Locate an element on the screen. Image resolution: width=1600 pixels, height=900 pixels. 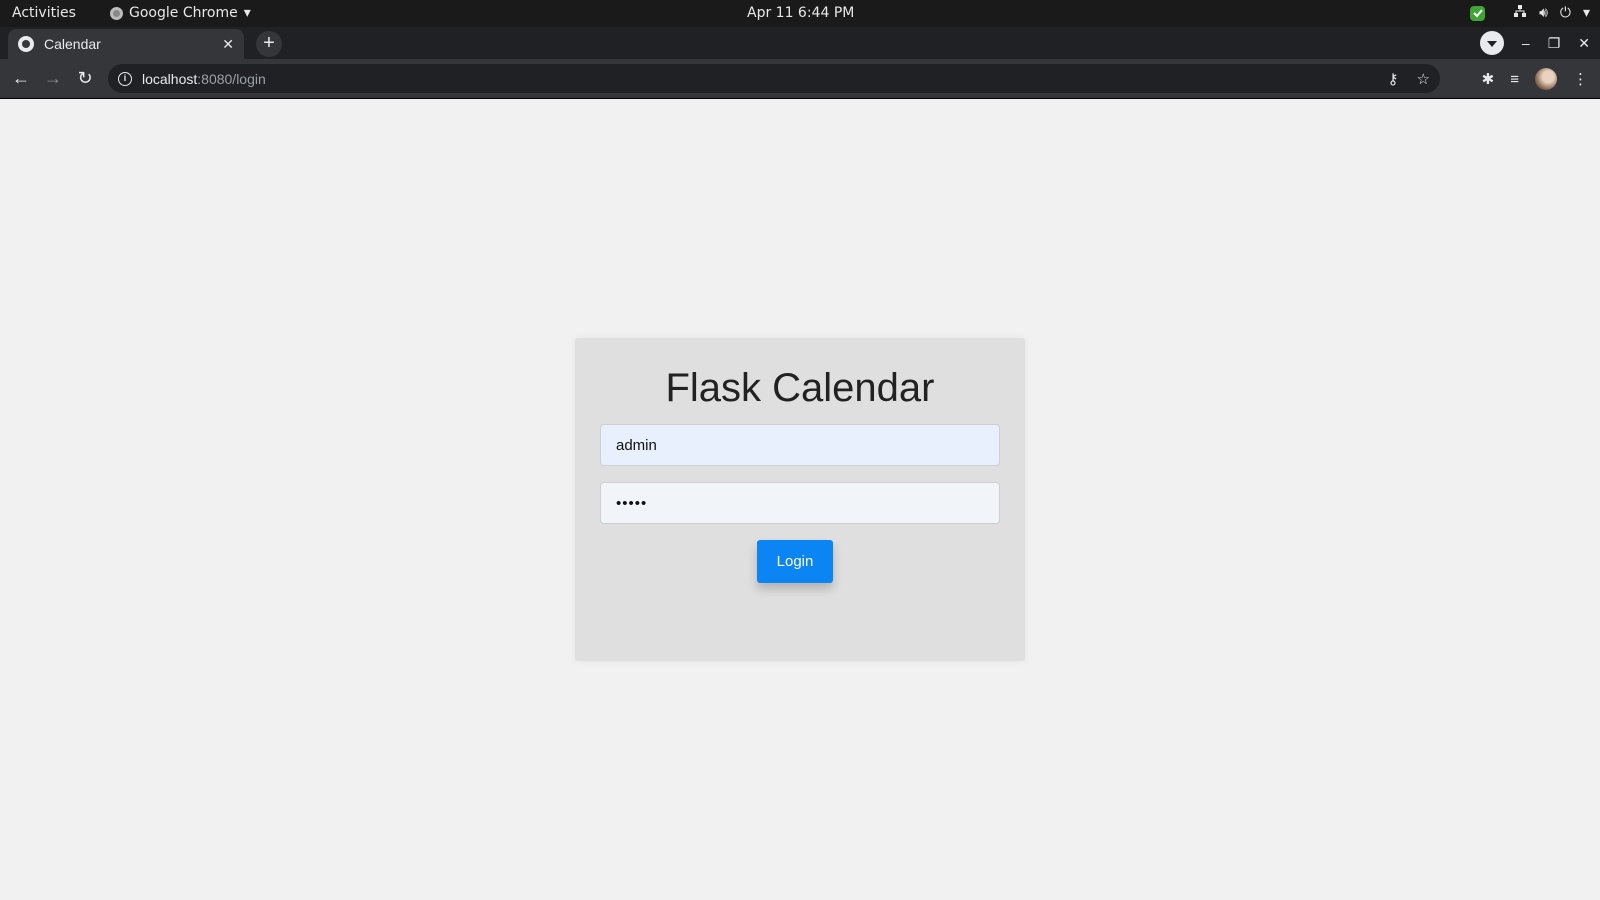
login-card: Flask Calendar Login is located at coordinates (800, 499).